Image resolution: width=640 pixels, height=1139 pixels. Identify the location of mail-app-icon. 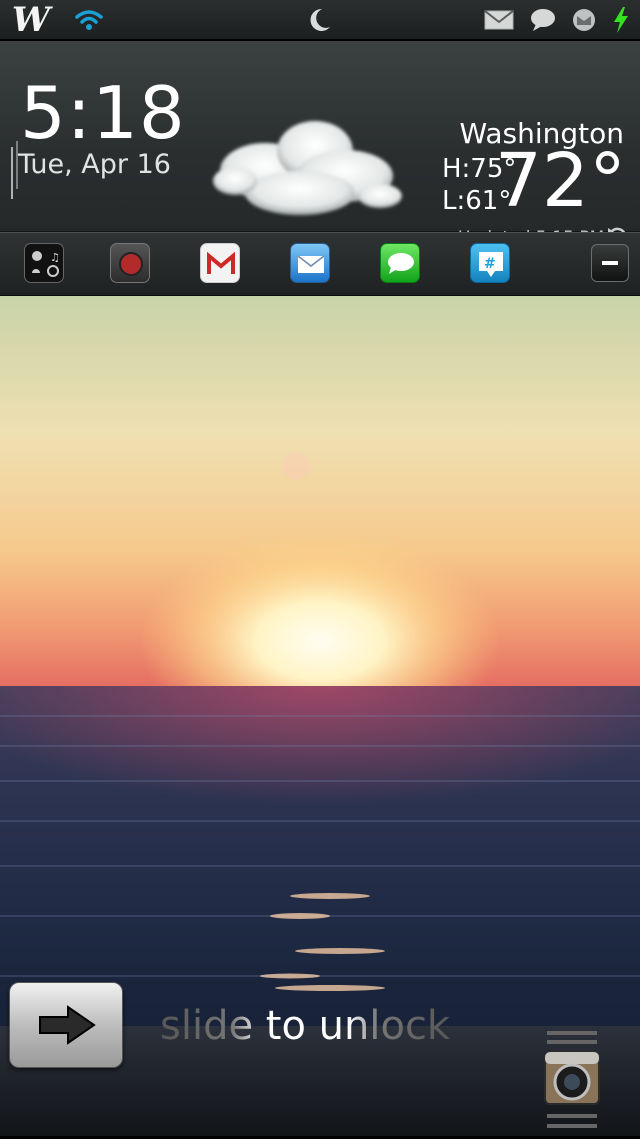
(310, 263).